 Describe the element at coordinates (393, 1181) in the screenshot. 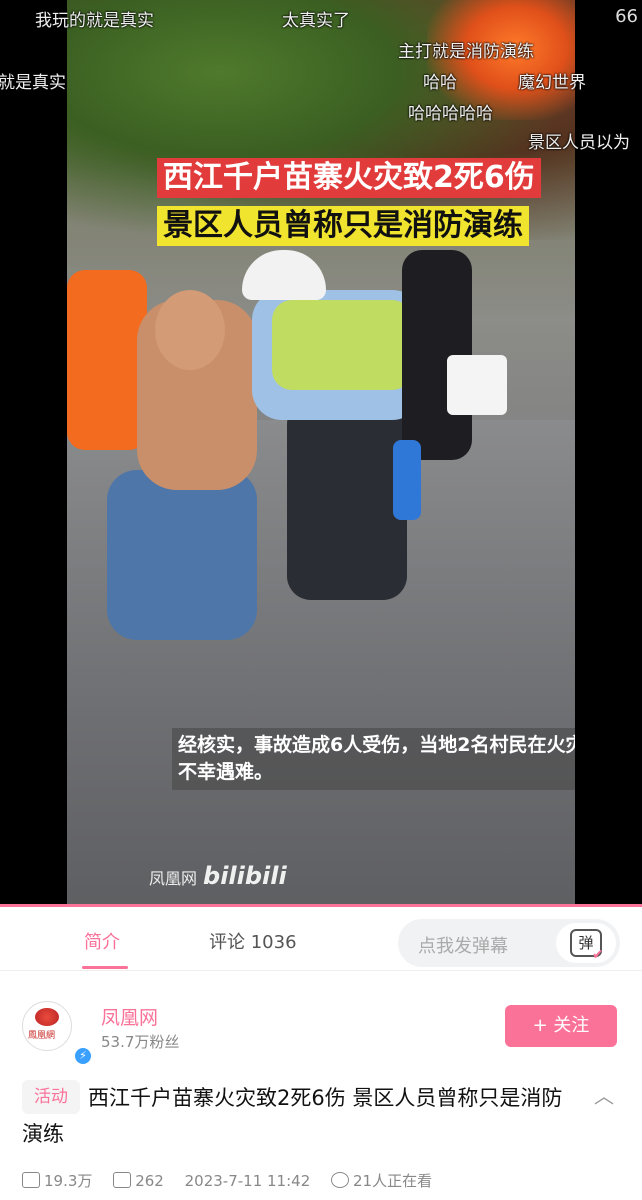

I see `watching-count: 21人正在看` at that location.